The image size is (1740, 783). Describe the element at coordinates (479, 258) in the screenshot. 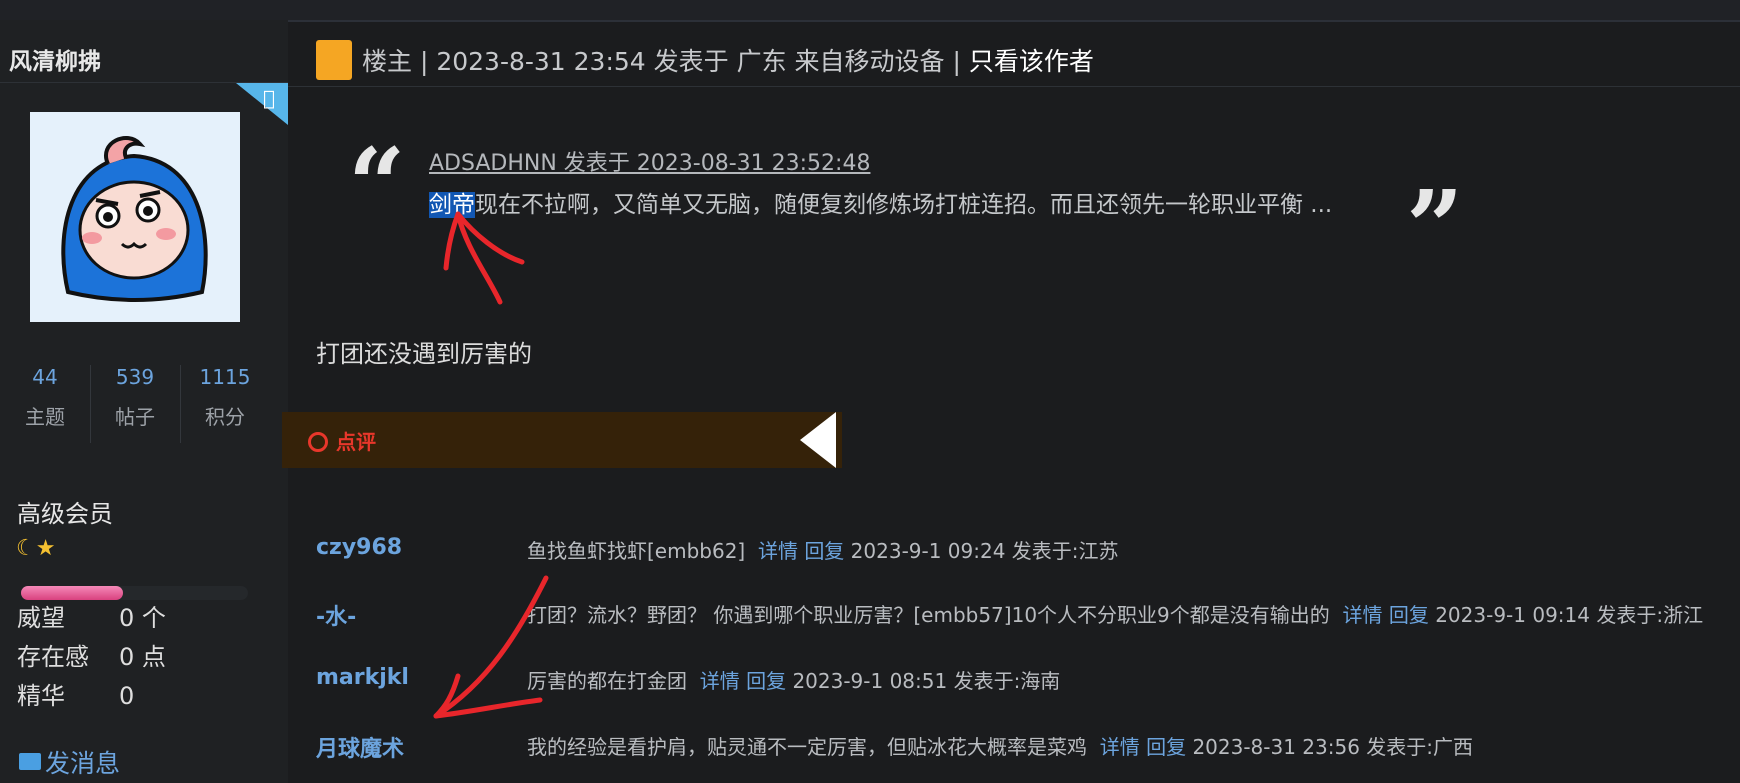

I see `red-arrow-up` at that location.